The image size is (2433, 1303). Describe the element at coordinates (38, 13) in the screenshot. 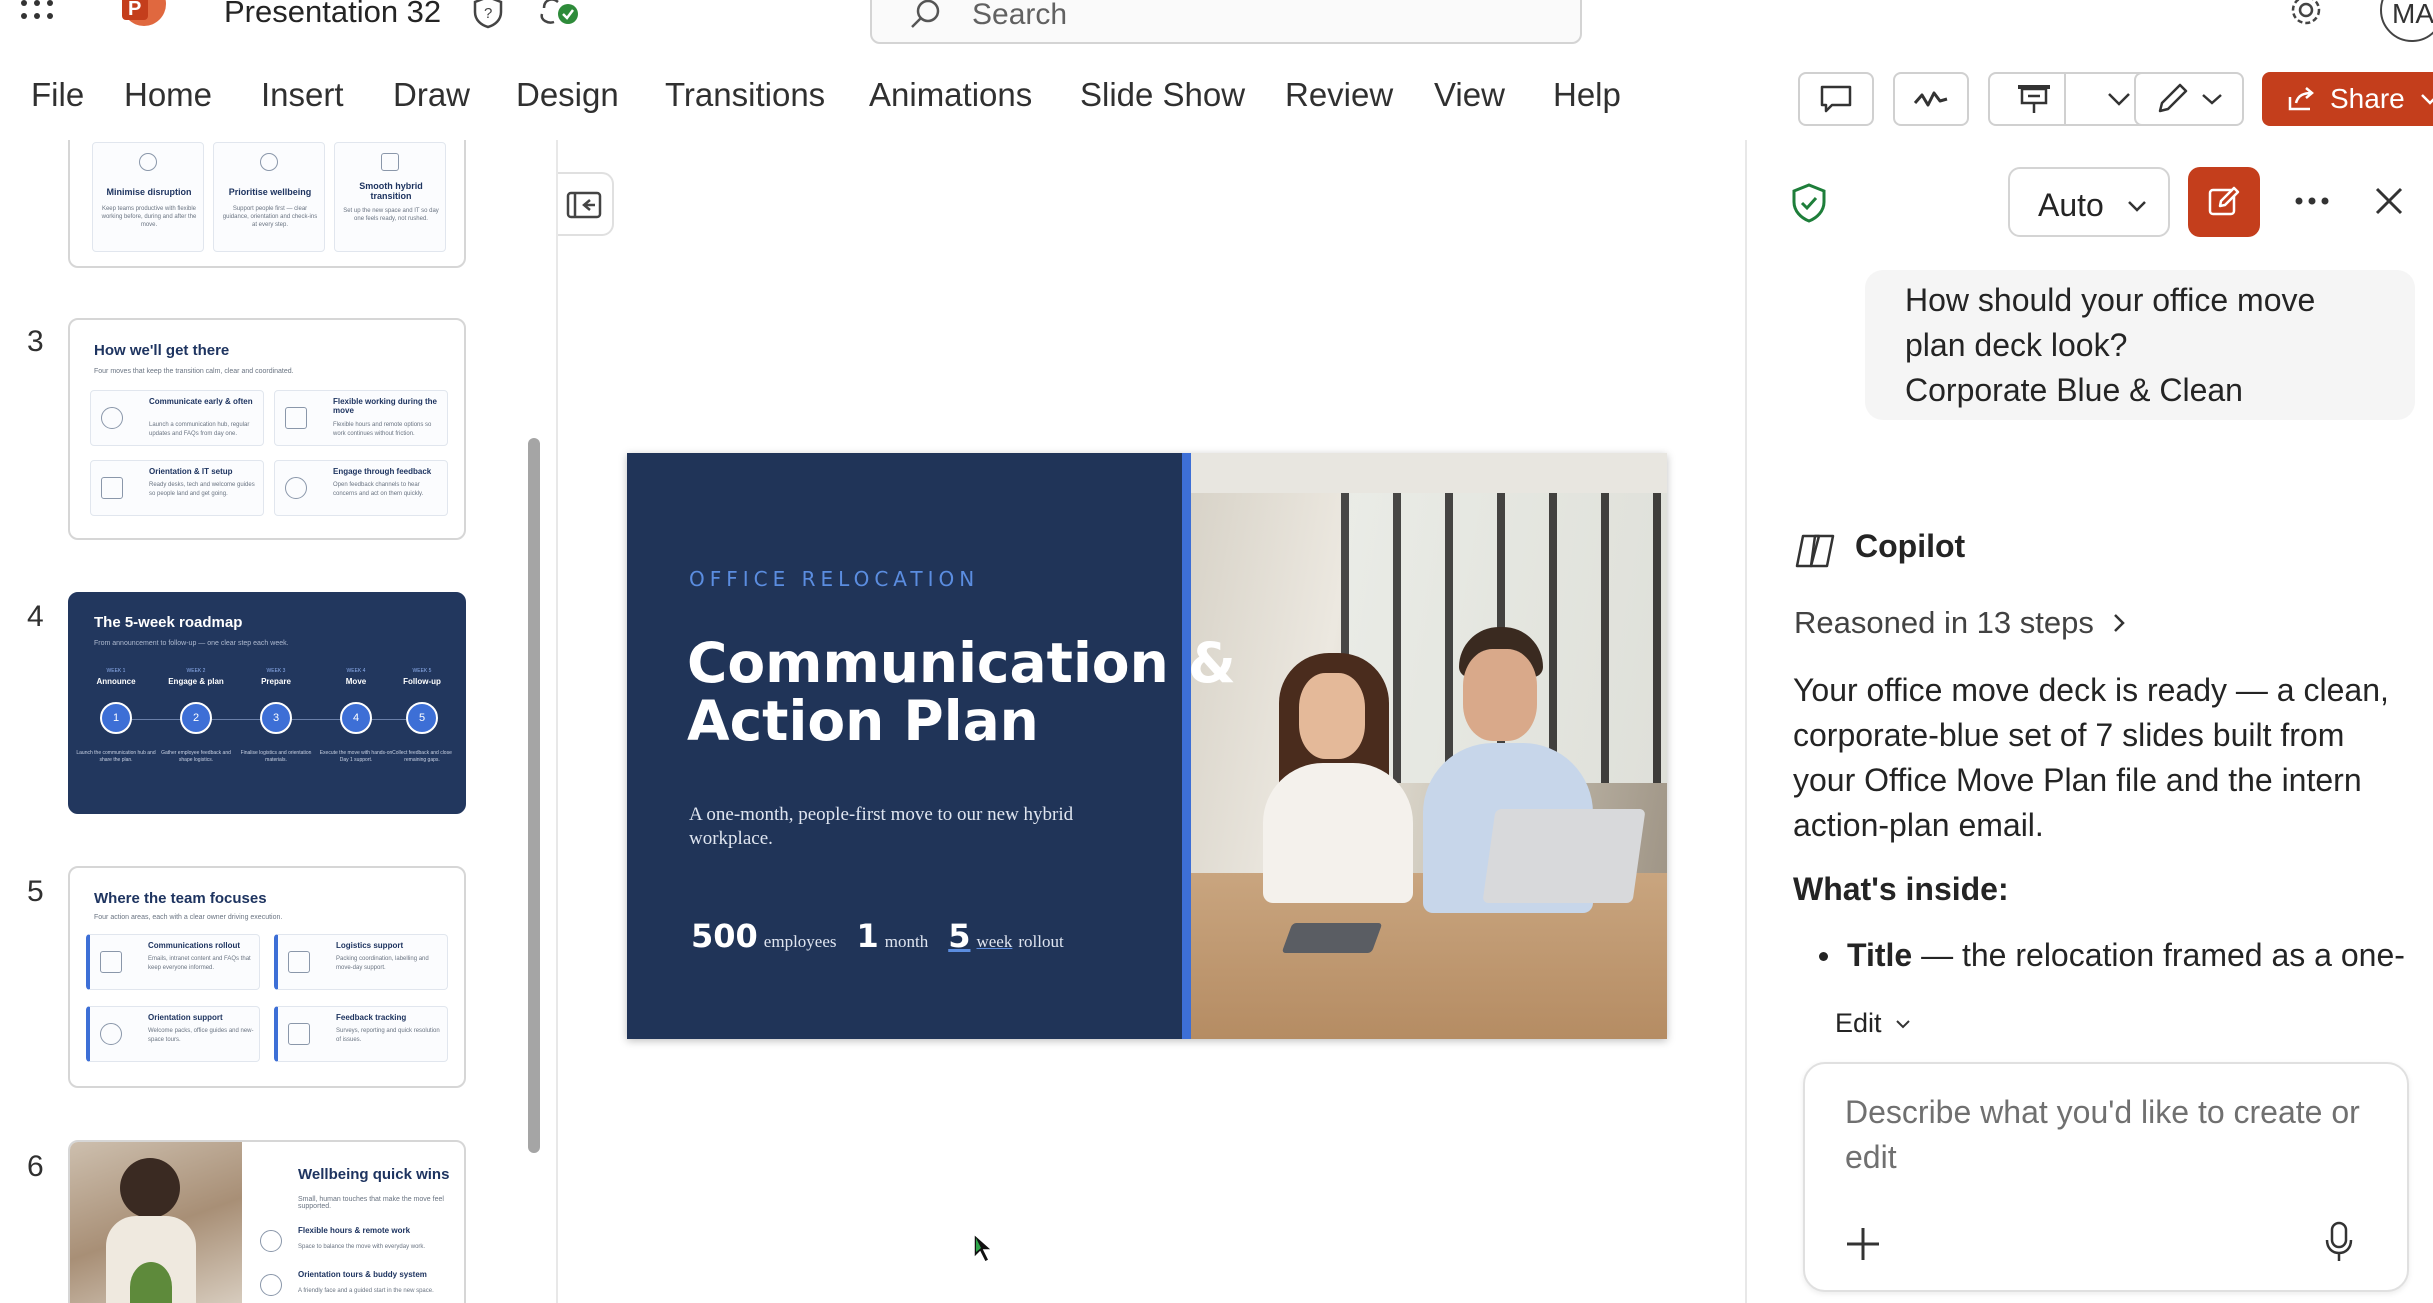

I see `app-launcher-icon` at that location.